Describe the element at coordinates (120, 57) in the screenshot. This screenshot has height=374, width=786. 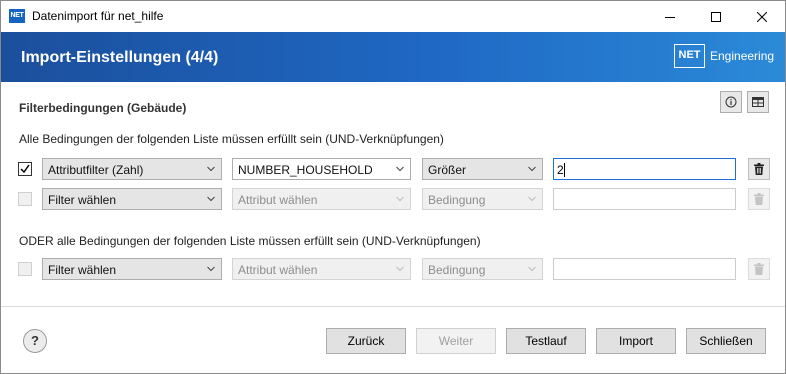
I see `page-title: Import-Einstellungen (4/4)` at that location.